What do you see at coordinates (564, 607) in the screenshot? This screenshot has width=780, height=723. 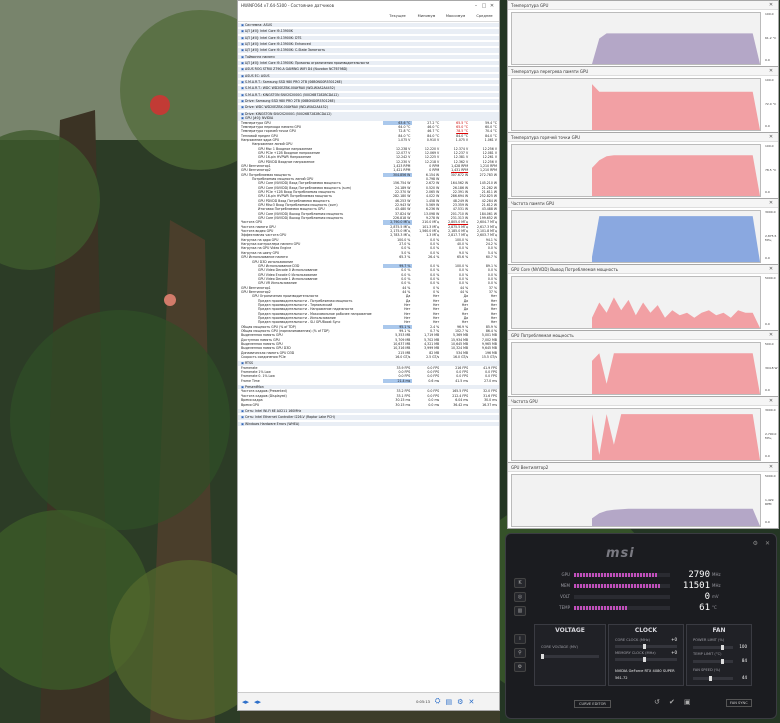 I see `monitor-temp-label: TEMP` at bounding box center [564, 607].